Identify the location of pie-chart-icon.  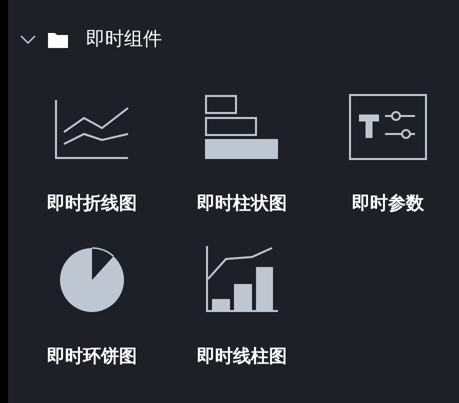
(92, 280).